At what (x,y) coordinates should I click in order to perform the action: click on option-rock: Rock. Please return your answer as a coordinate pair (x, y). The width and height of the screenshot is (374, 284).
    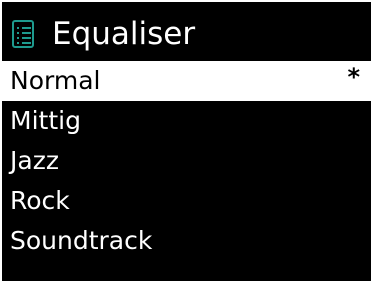
    Looking at the image, I should click on (186, 201).